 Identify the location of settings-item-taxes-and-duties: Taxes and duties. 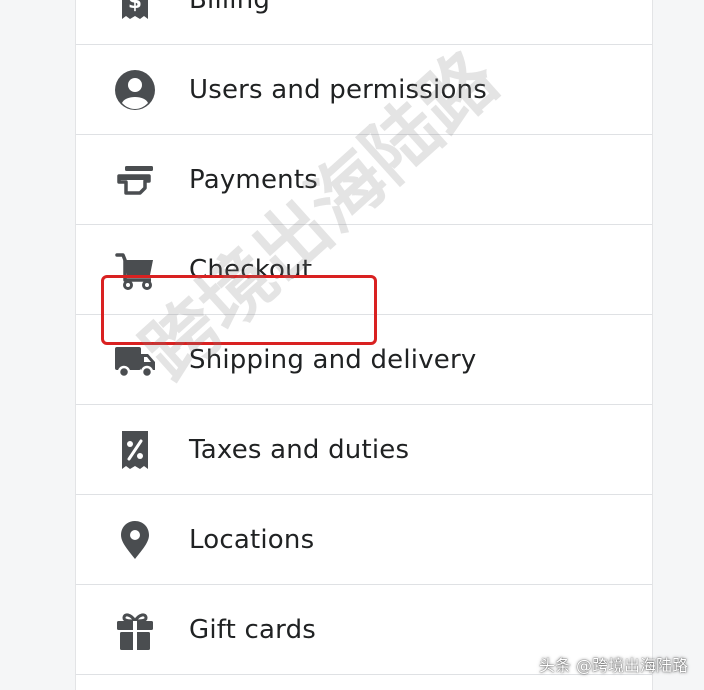
(364, 450).